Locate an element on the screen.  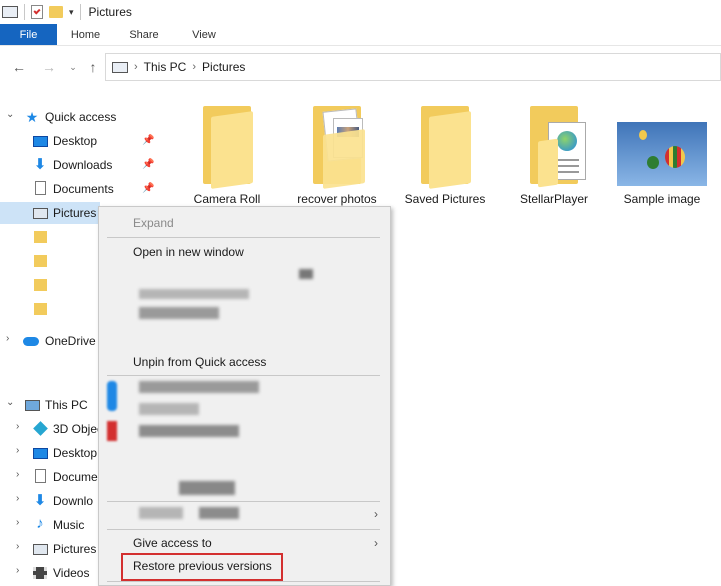
menu-item-open-in-new-window: Open in new window is located at coordinates (244, 252).